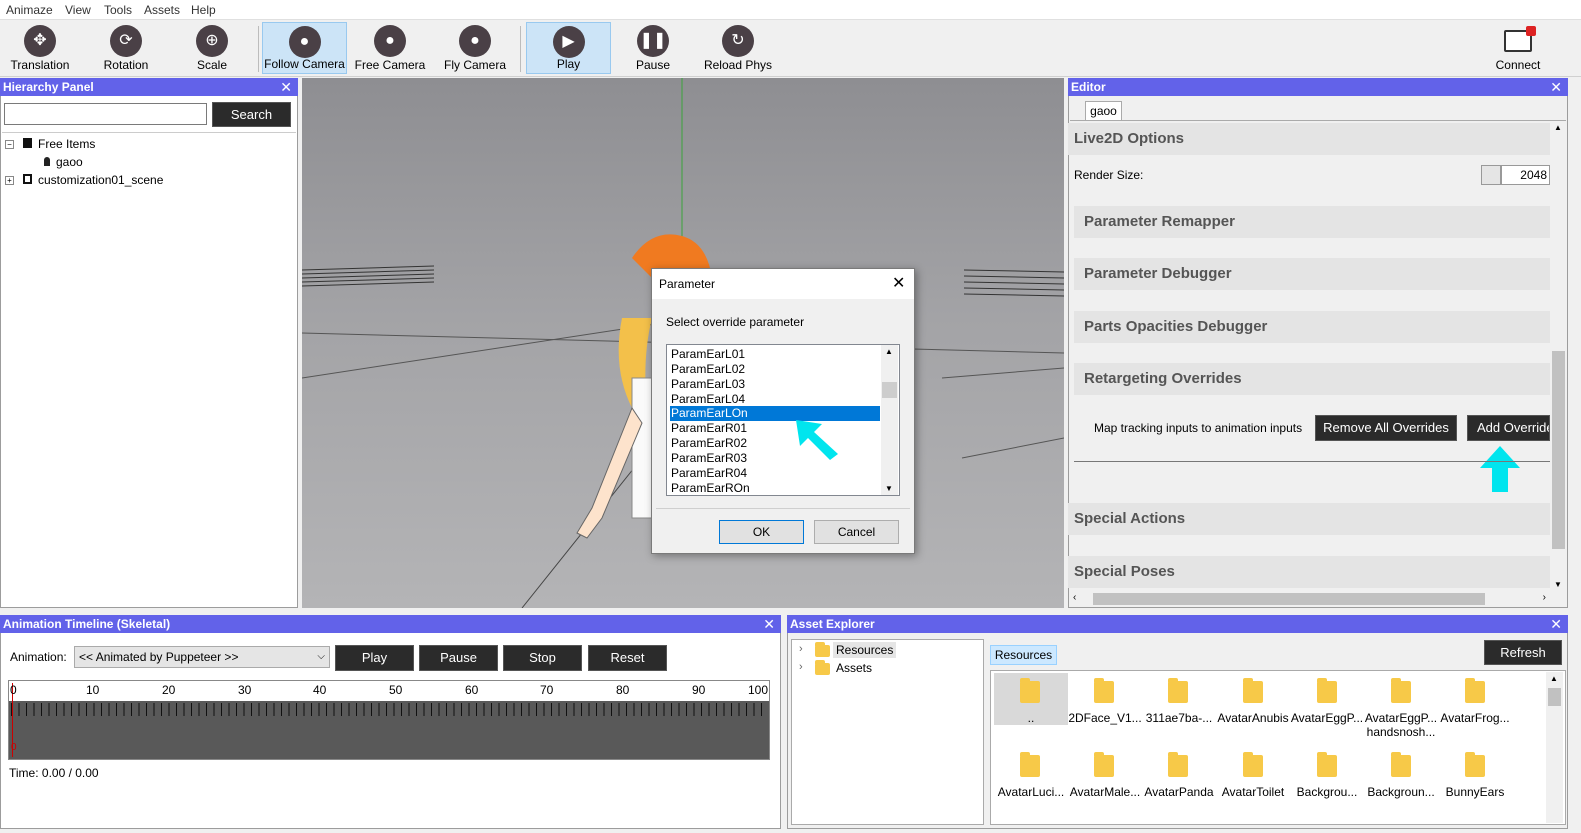  Describe the element at coordinates (78, 10) in the screenshot. I see `menu-view: View` at that location.